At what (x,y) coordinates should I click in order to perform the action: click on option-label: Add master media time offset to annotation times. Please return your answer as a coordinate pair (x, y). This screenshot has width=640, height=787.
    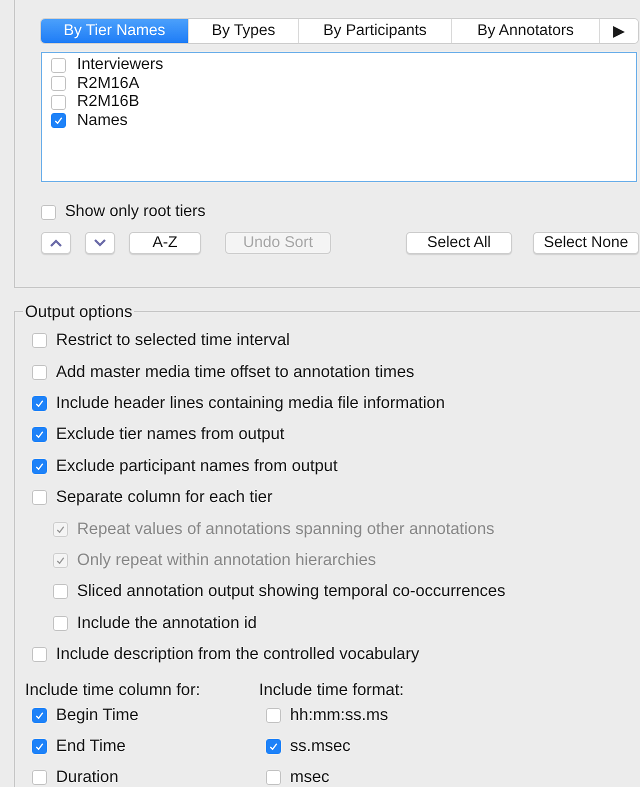
    Looking at the image, I should click on (235, 372).